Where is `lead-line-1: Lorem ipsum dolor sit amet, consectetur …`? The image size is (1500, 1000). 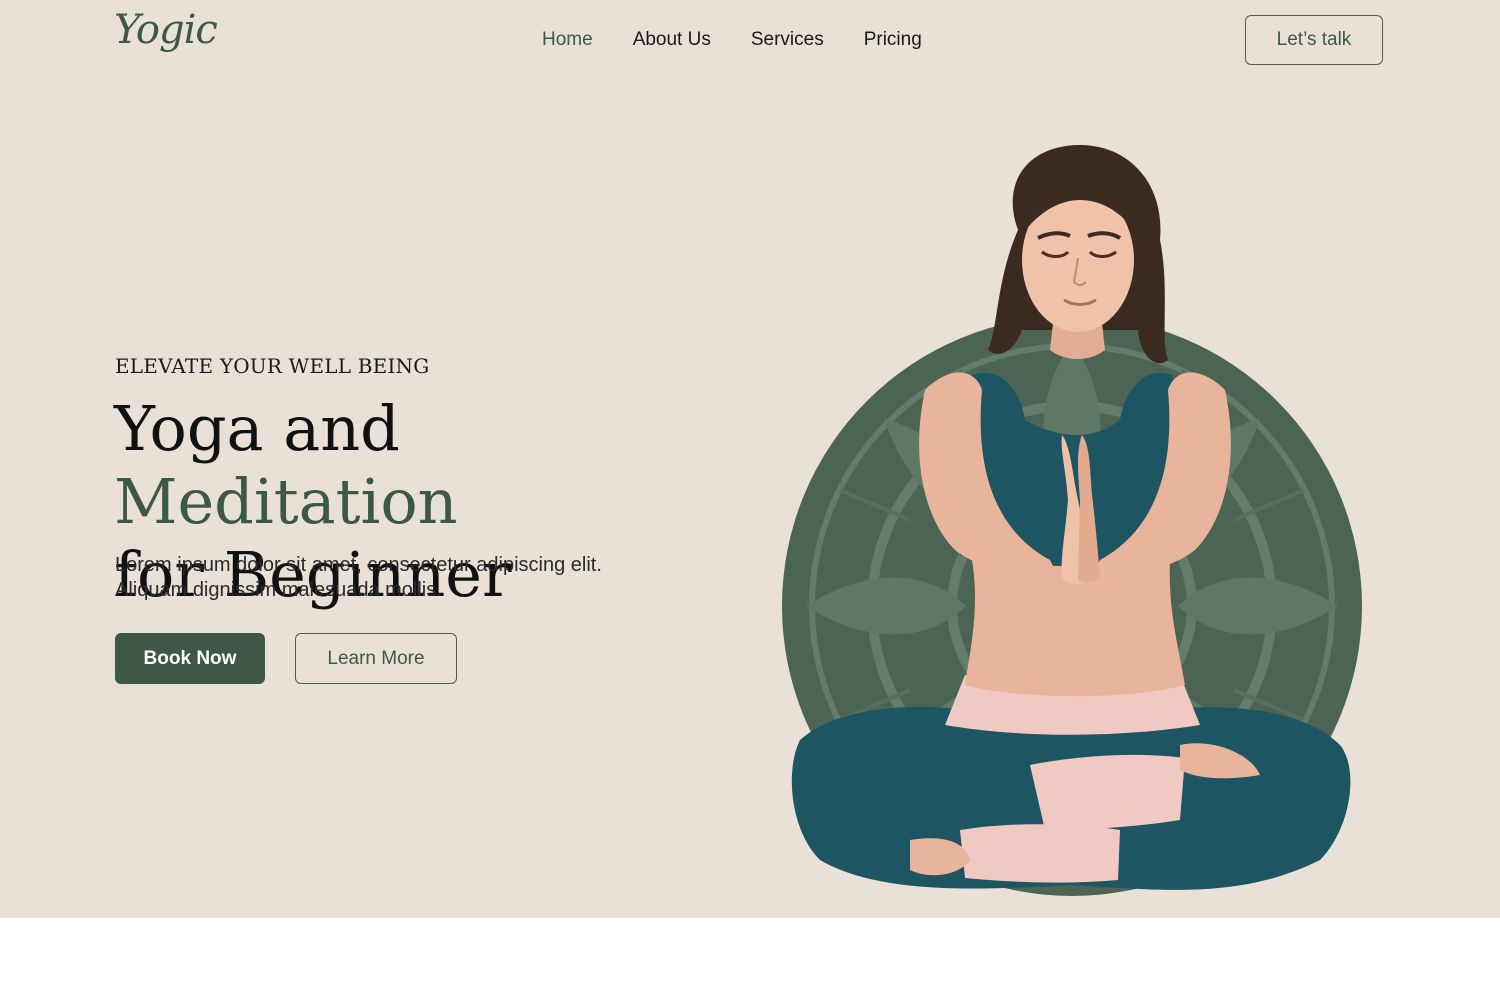 lead-line-1: Lorem ipsum dolor sit amet, consectetur … is located at coordinates (358, 565).